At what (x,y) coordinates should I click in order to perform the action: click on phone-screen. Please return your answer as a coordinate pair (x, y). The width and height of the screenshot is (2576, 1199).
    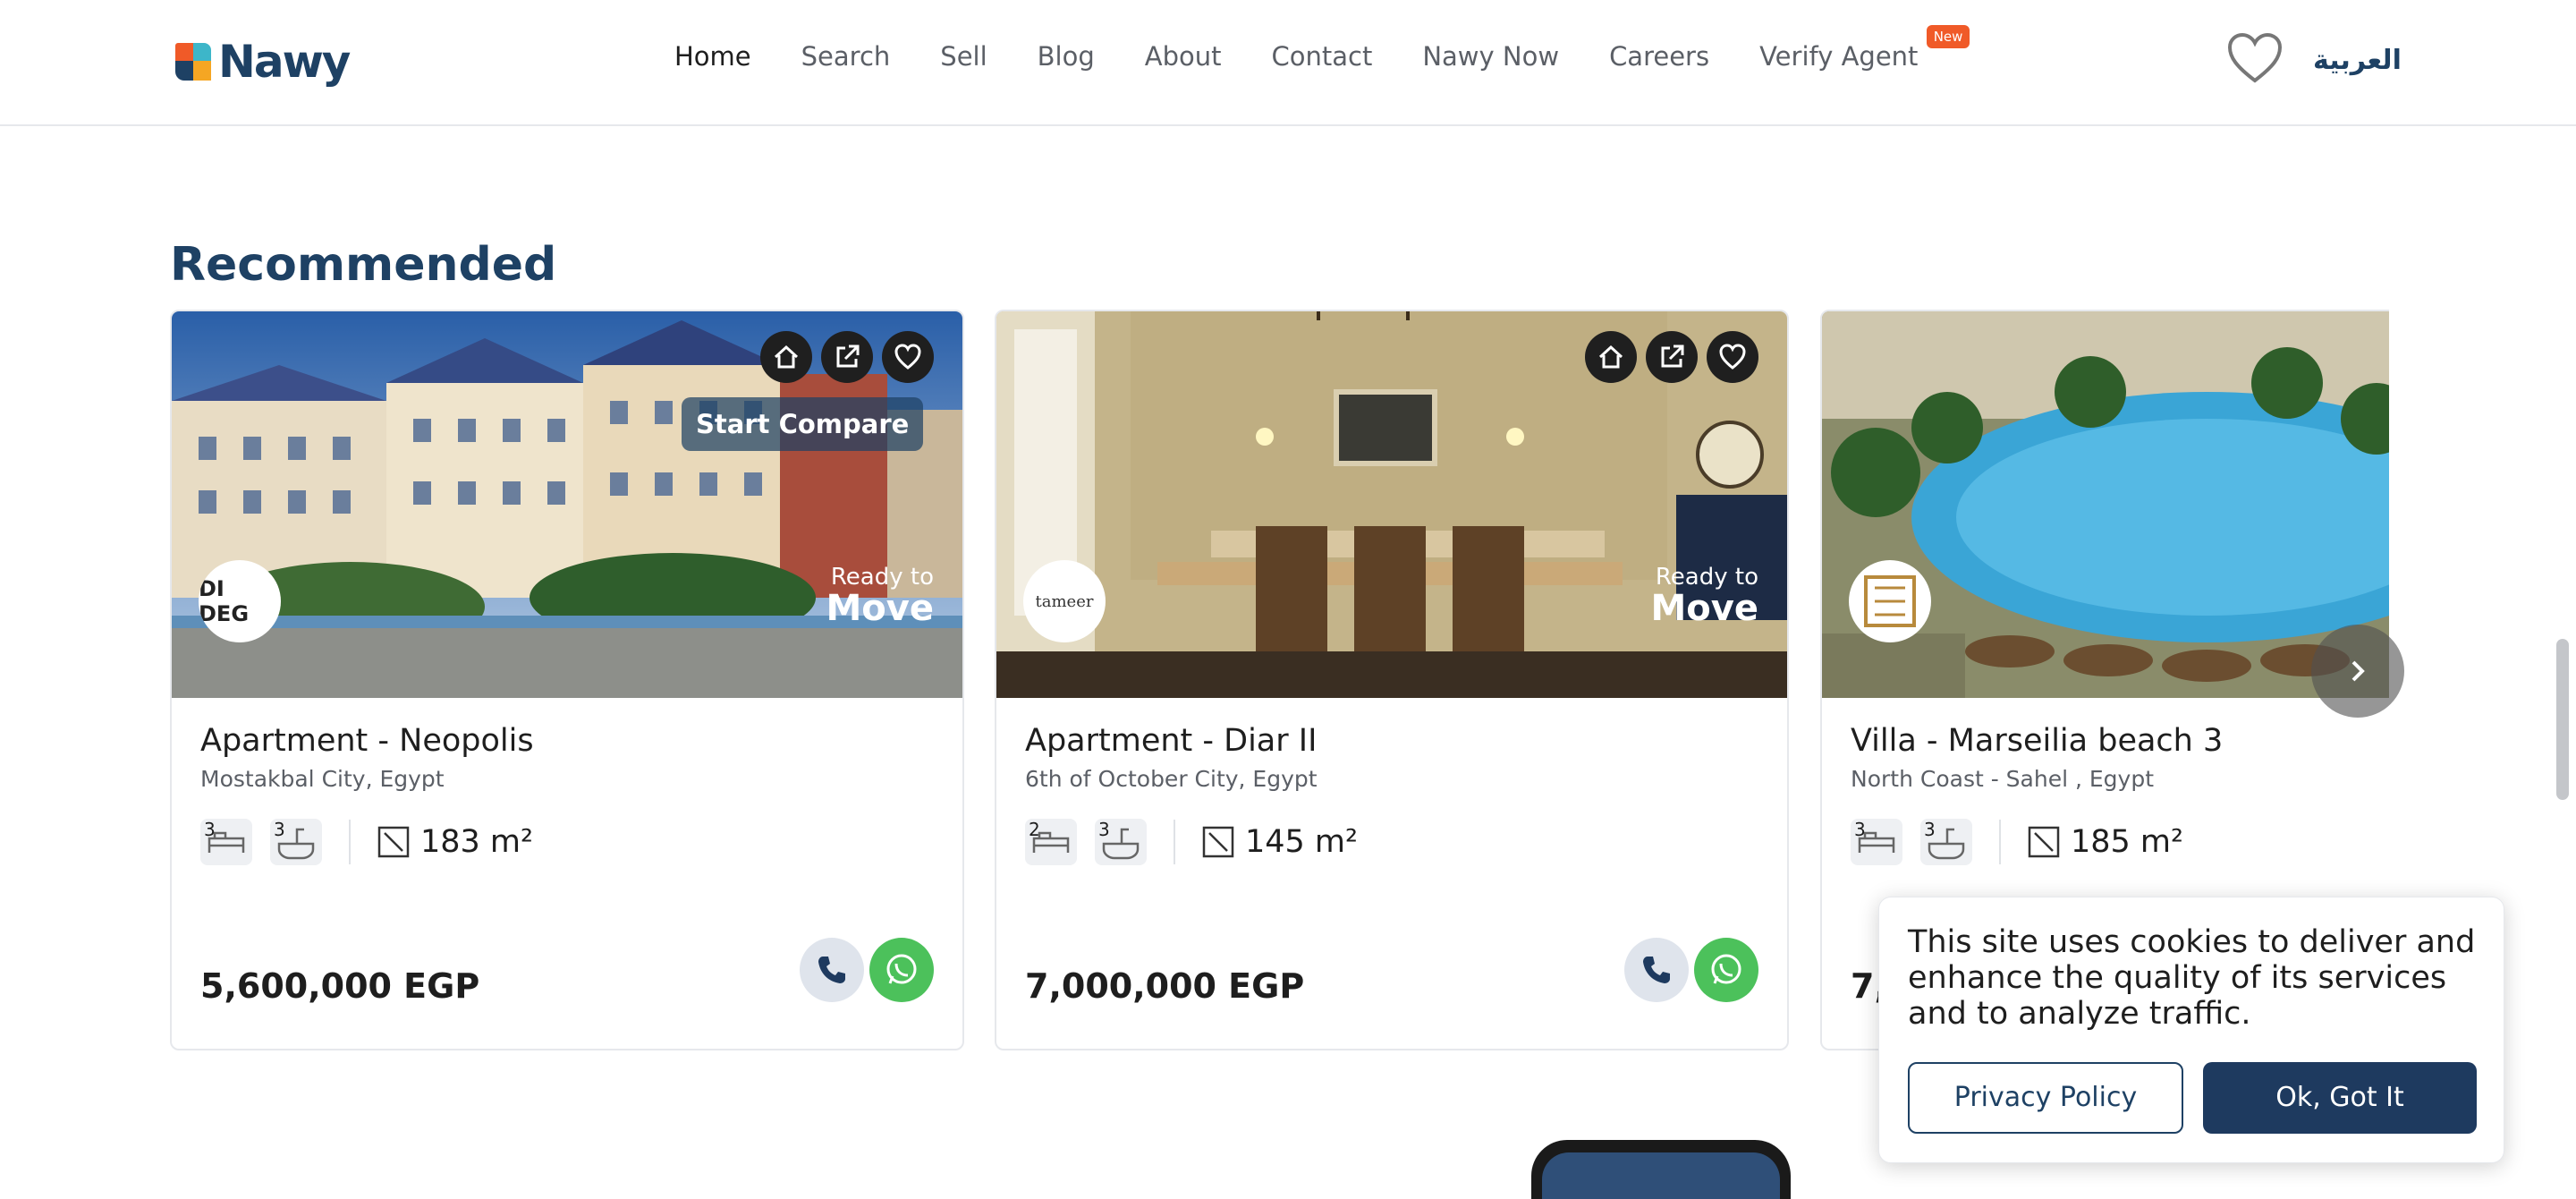
    Looking at the image, I should click on (1661, 1175).